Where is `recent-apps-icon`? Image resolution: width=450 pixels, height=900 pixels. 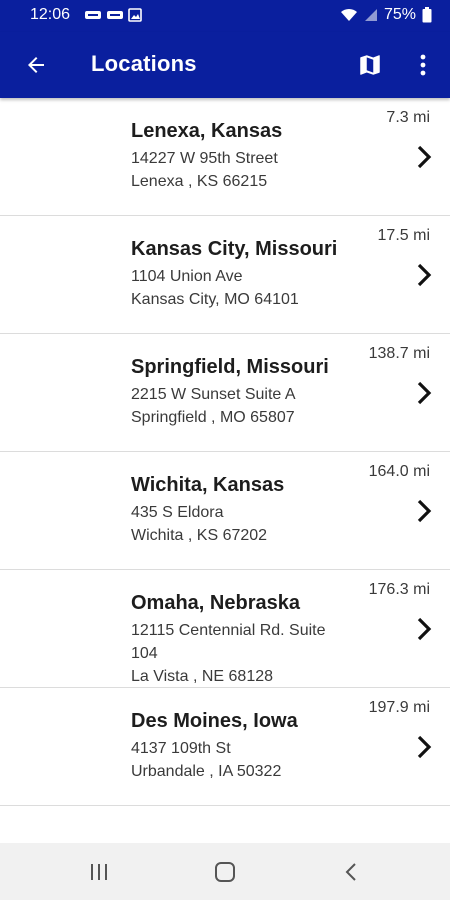
recent-apps-icon is located at coordinates (99, 872).